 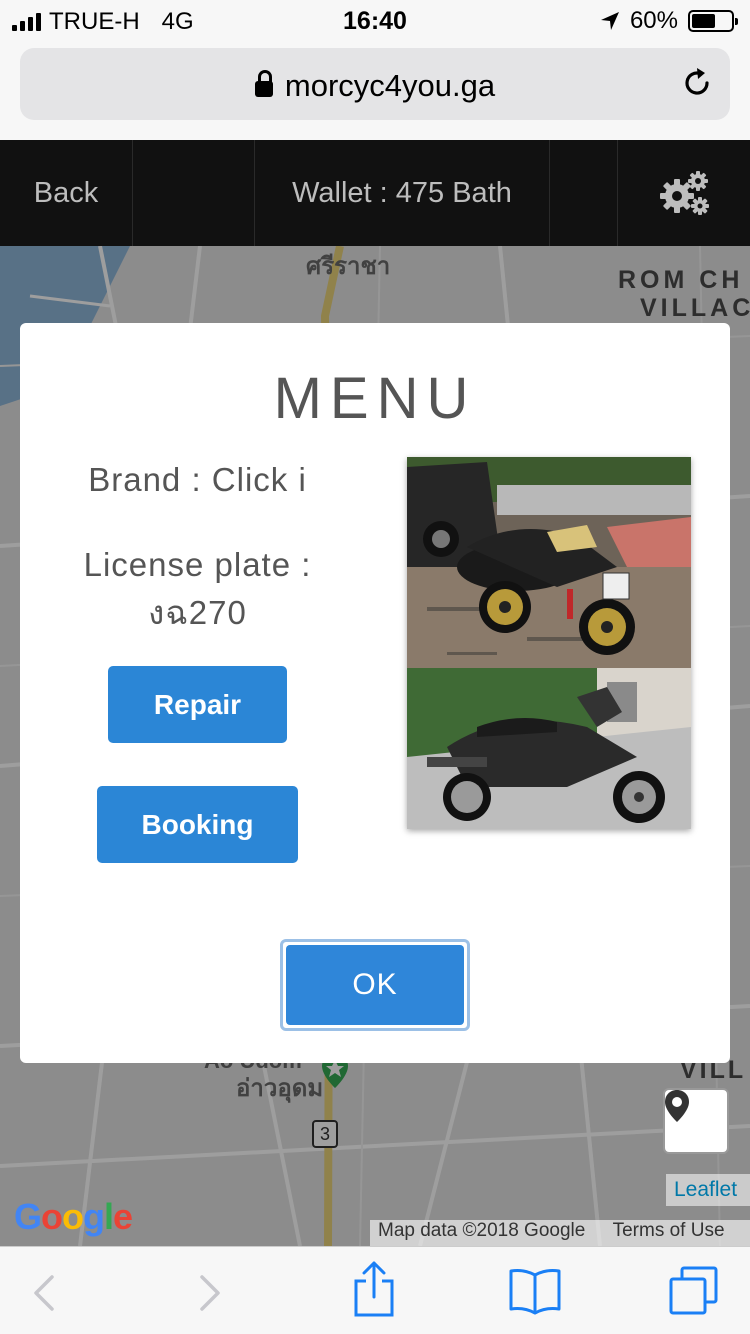 I want to click on forward-chevron-icon, so click(x=210, y=1293).